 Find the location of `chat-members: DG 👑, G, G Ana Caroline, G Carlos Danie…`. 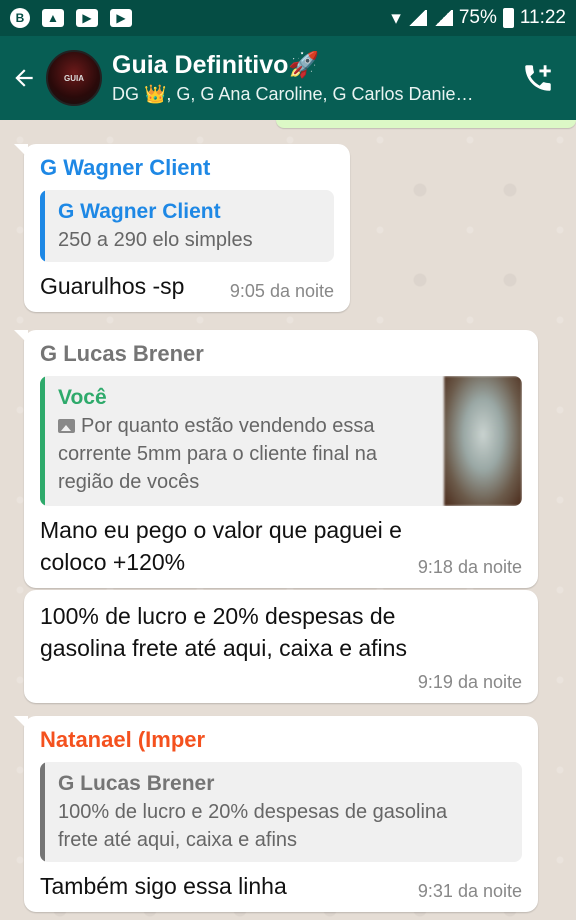

chat-members: DG 👑, G, G Ana Caroline, G Carlos Danie… is located at coordinates (293, 94).